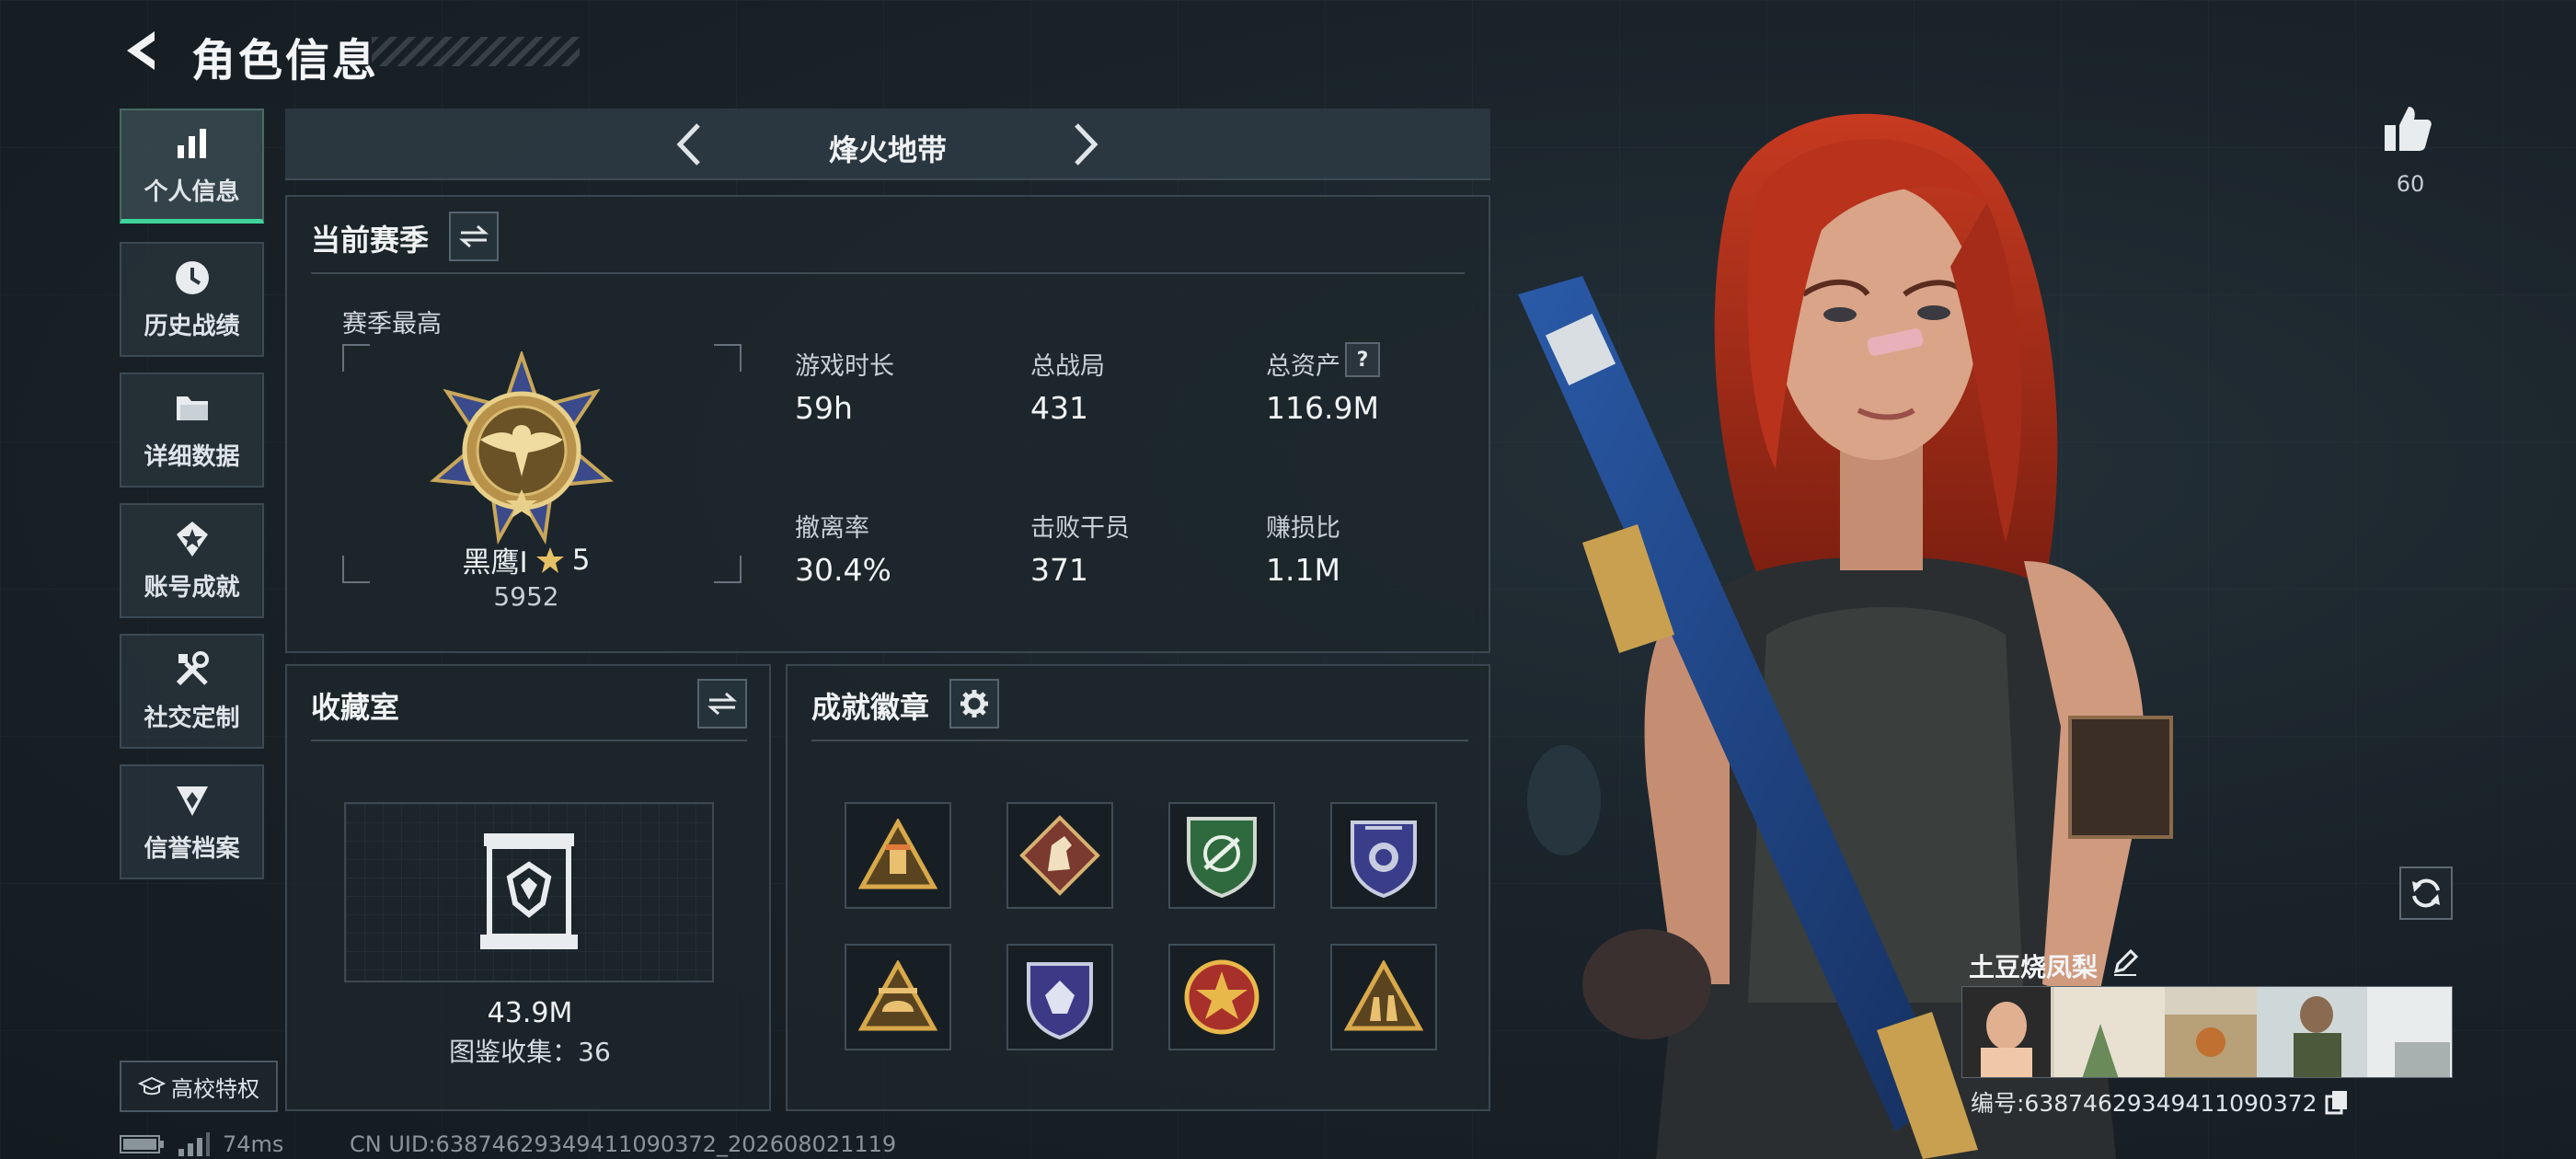 This screenshot has height=1159, width=2576. I want to click on status-bar: 74ms, so click(201, 1144).